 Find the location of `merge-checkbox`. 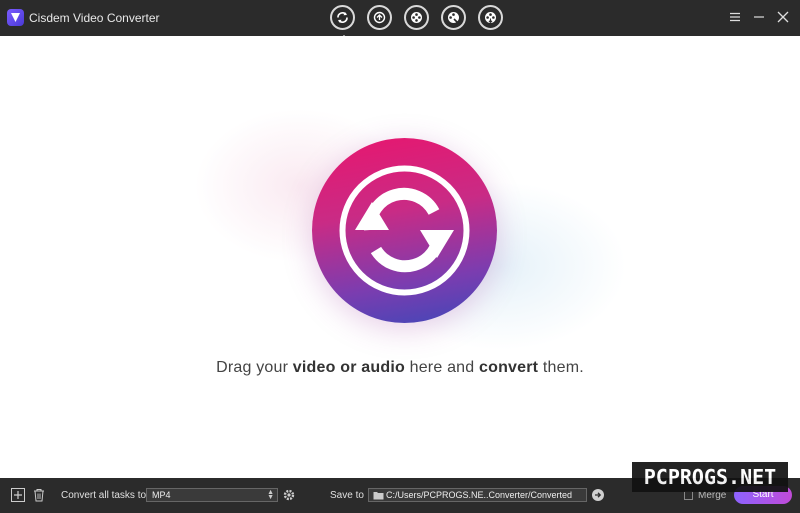

merge-checkbox is located at coordinates (688, 495).